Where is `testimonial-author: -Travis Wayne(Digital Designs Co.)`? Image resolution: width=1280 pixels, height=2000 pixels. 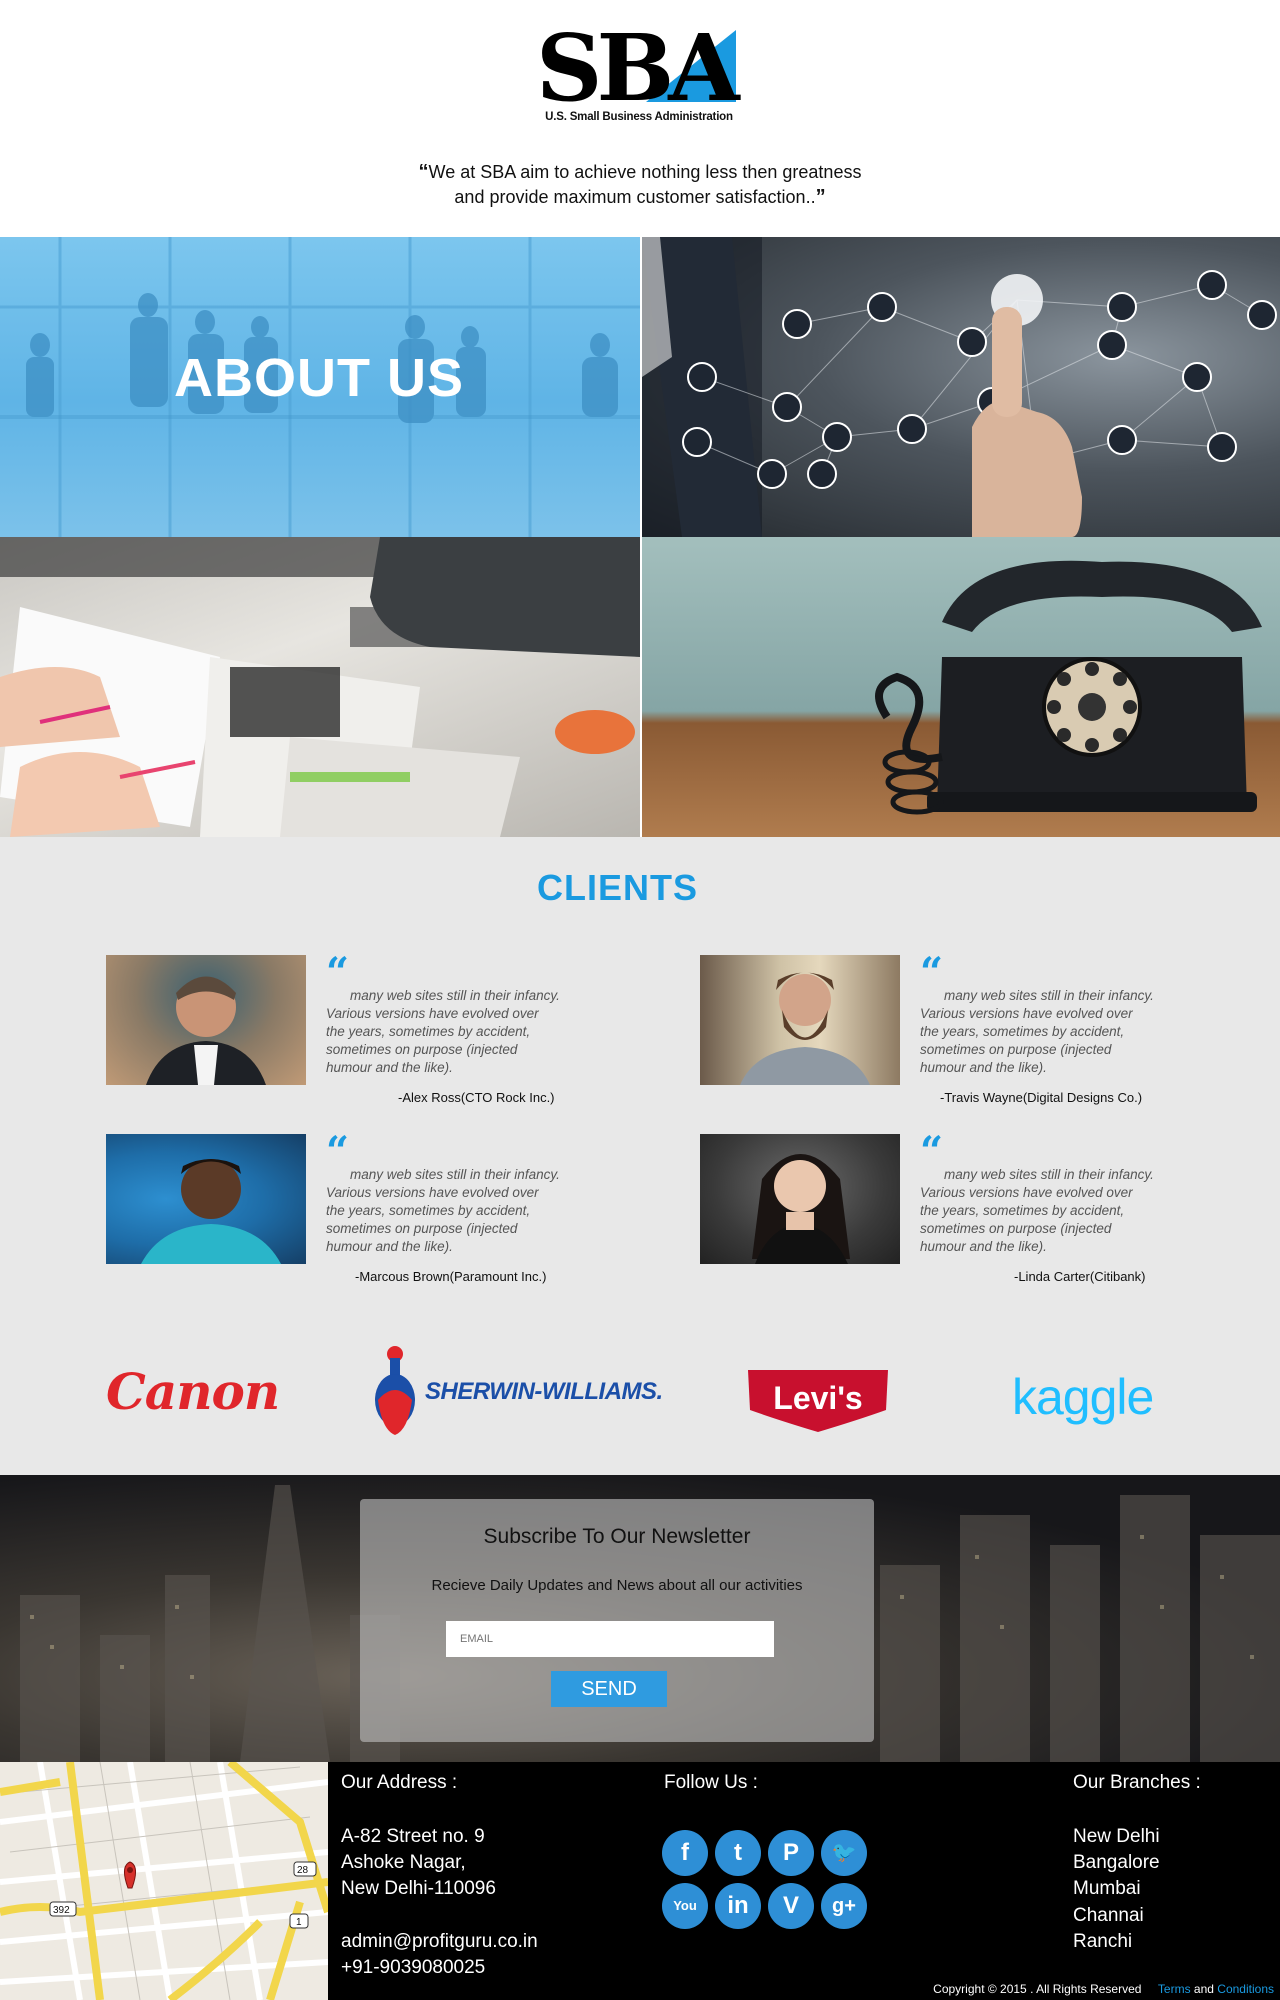 testimonial-author: -Travis Wayne(Digital Designs Co.) is located at coordinates (1041, 1097).